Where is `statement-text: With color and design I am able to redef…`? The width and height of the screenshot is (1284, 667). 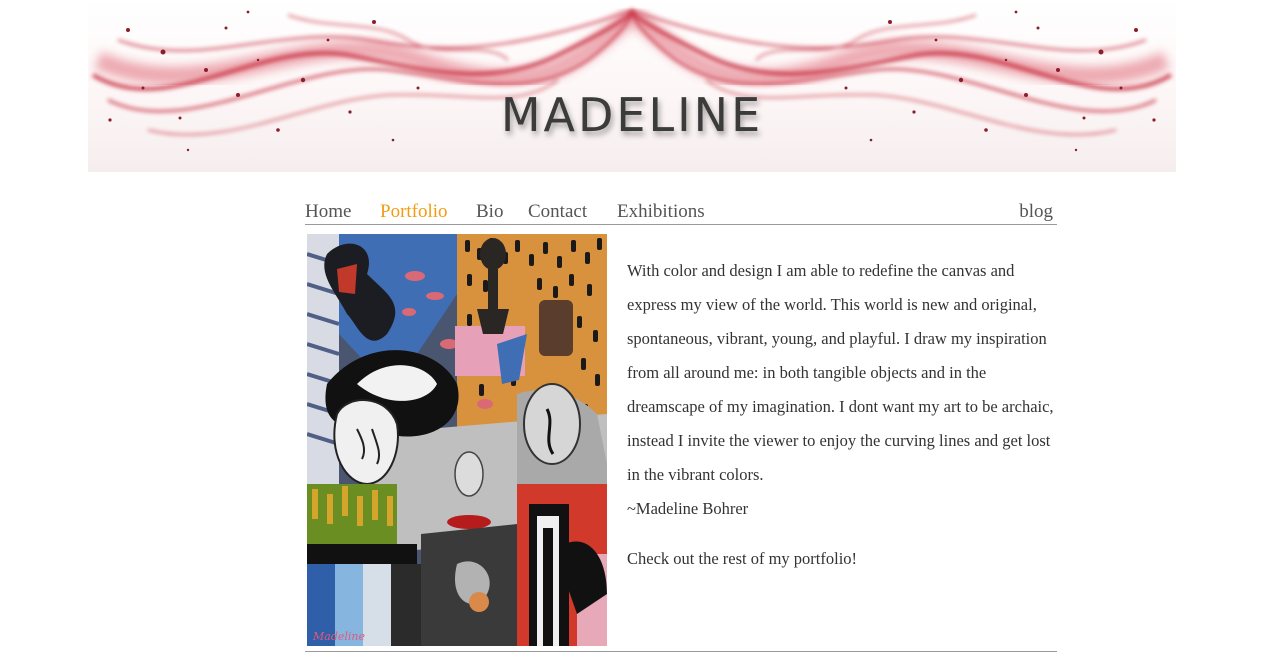 statement-text: With color and design I am able to redef… is located at coordinates (840, 372).